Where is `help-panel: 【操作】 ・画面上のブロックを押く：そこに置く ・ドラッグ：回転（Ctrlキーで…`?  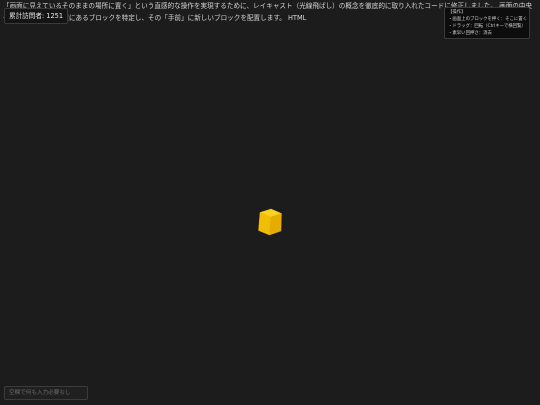 help-panel: 【操作】 ・画面上のブロックを押く：そこに置く ・ドラッグ：回転（Ctrlキーで… is located at coordinates (487, 23).